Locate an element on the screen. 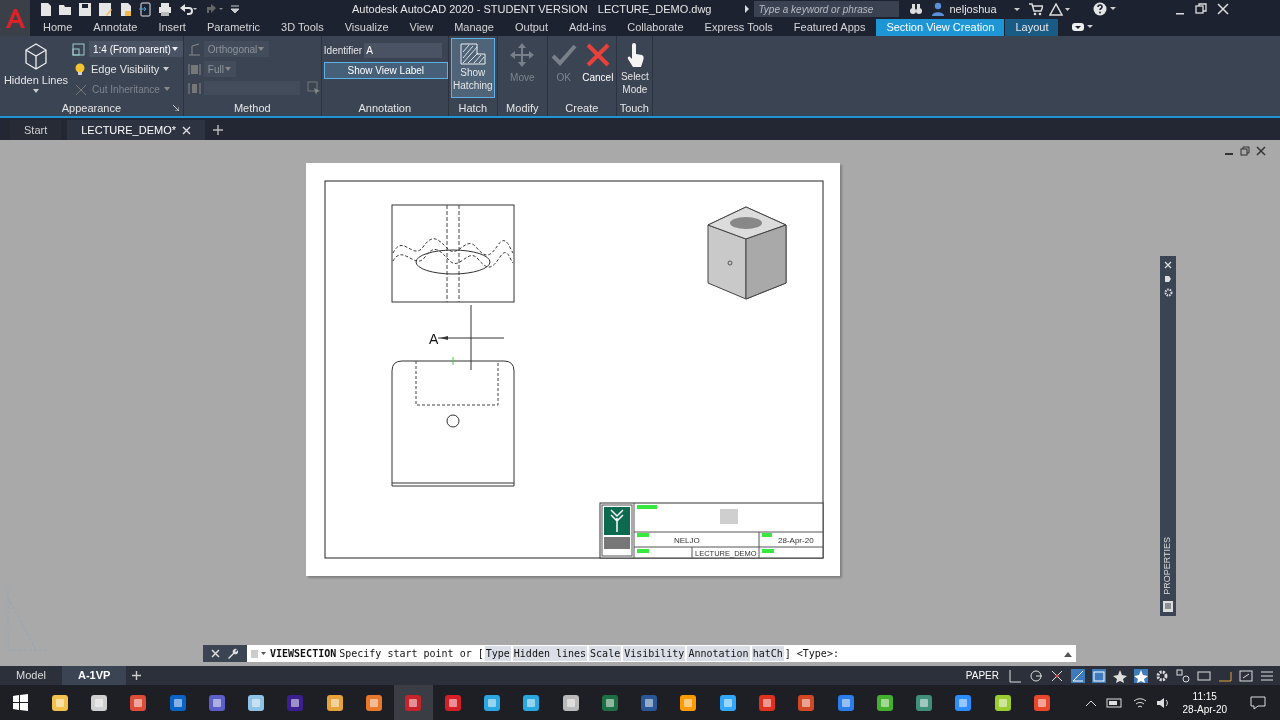  ribbon-tab: View is located at coordinates (421, 27).